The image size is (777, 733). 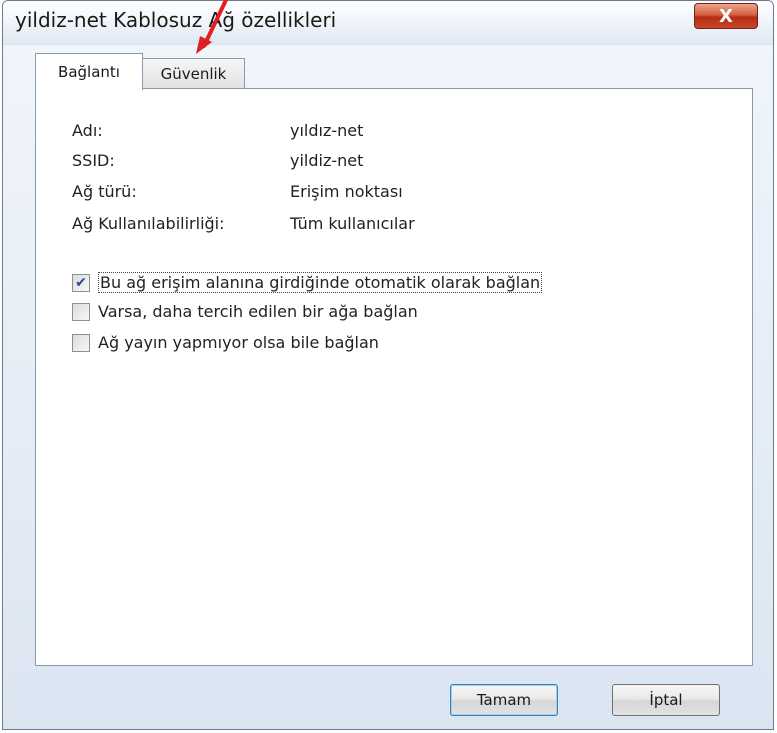 I want to click on tab-baglanti: Bağlantı, so click(x=89, y=71).